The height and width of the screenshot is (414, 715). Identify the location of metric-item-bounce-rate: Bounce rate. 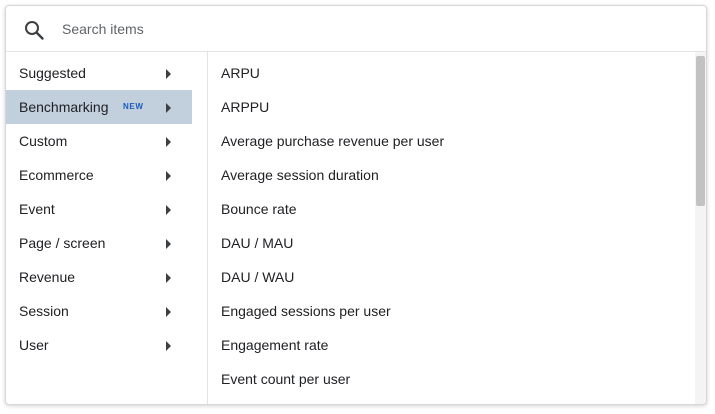
(451, 209).